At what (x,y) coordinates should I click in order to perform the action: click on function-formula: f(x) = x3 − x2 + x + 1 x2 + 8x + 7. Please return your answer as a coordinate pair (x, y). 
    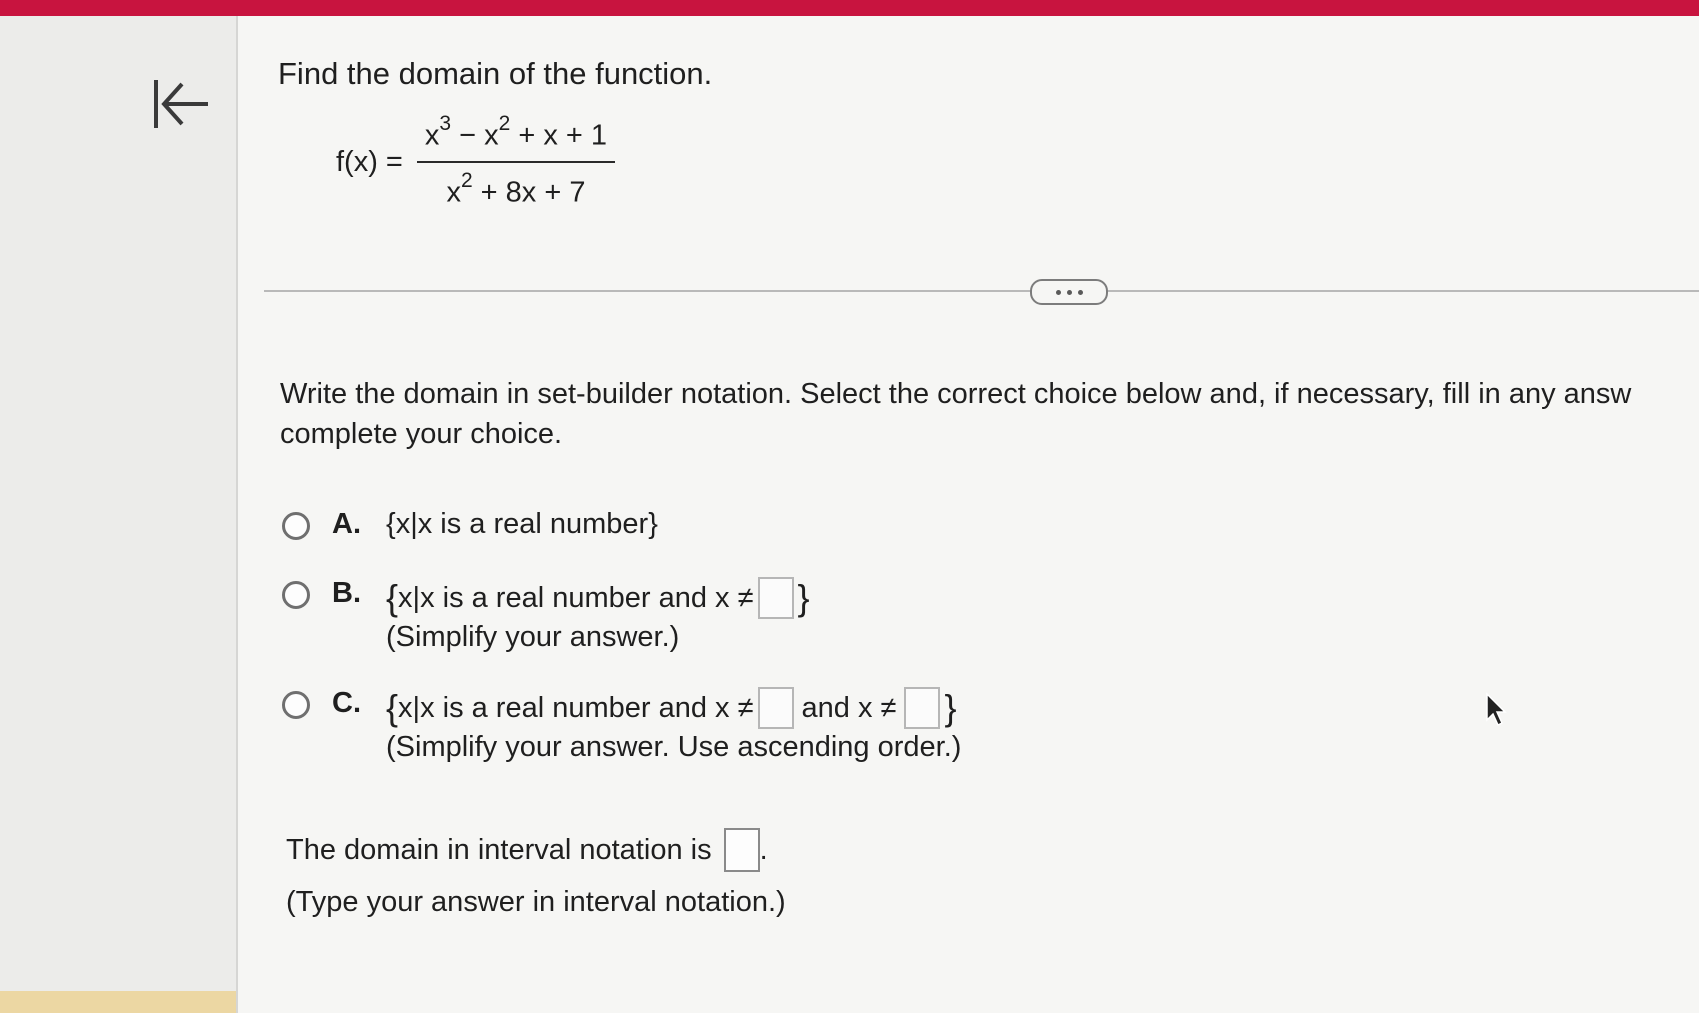
    Looking at the image, I should click on (476, 161).